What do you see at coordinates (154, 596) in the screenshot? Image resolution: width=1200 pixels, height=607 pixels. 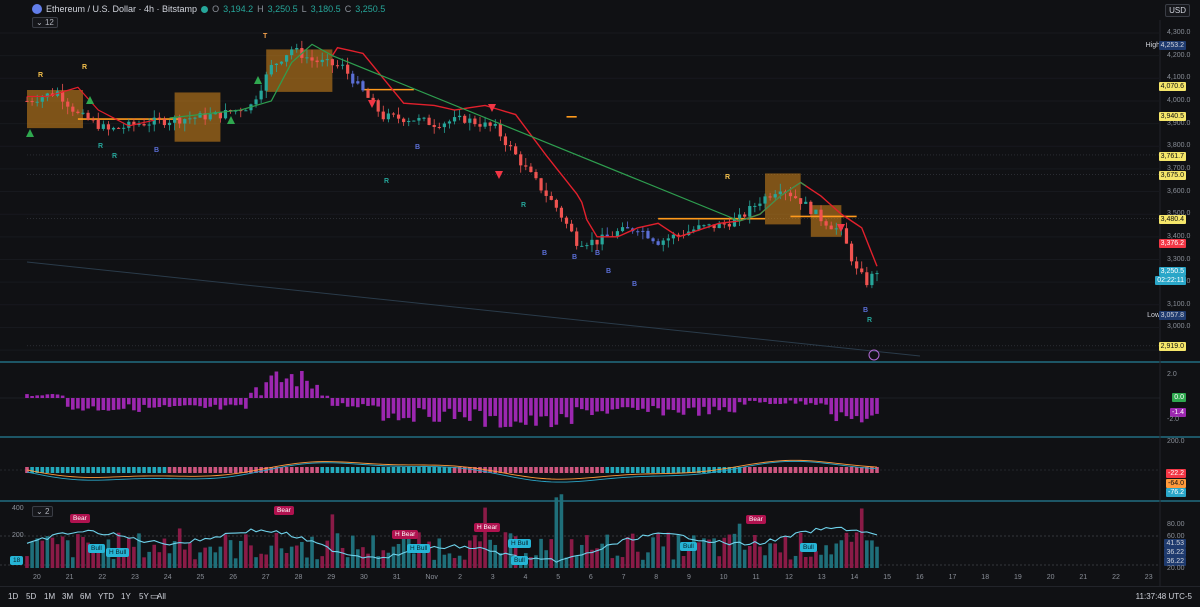 I see `calendar-icon: ▭` at bounding box center [154, 596].